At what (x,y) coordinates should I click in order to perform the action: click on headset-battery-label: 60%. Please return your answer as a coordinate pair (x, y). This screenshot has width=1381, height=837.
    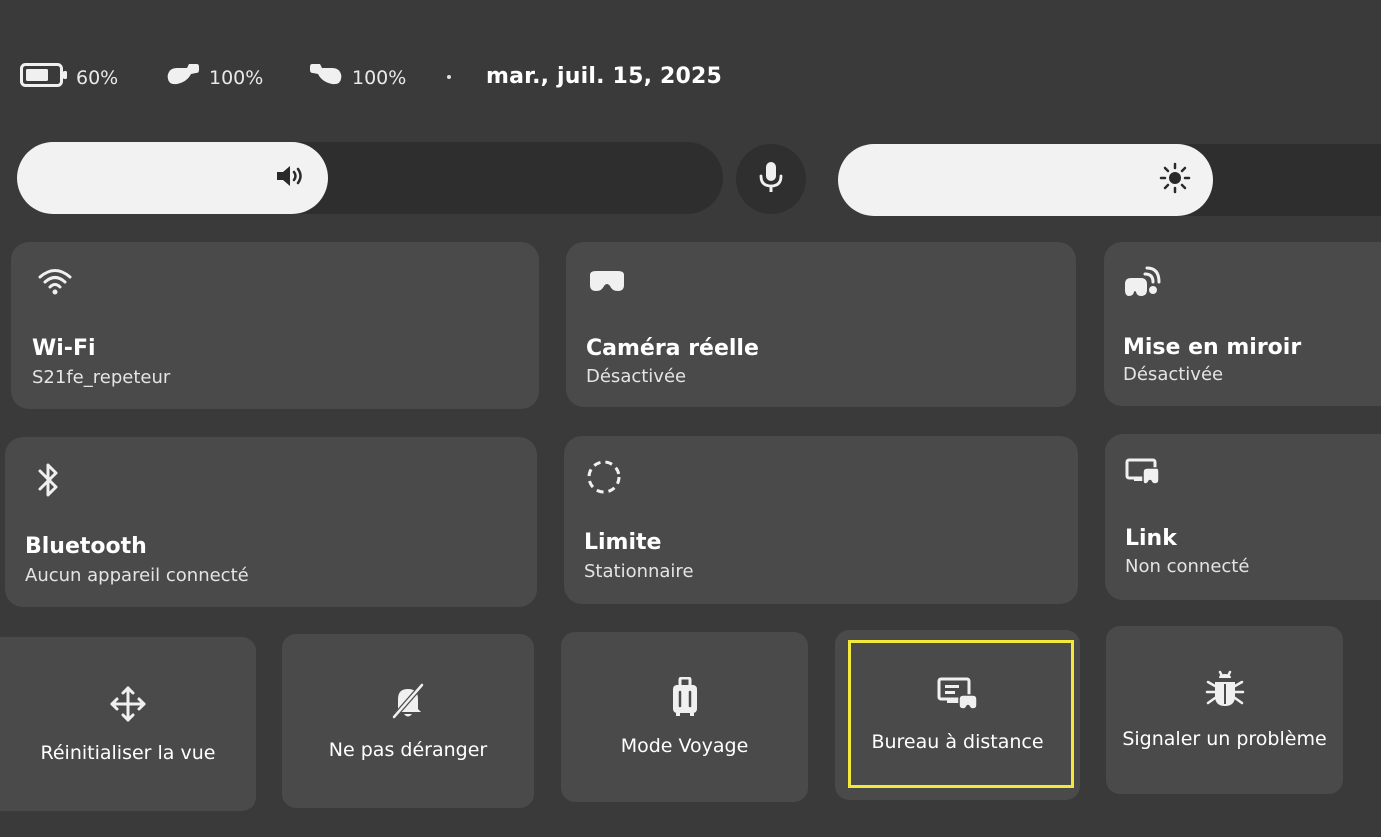
    Looking at the image, I should click on (97, 77).